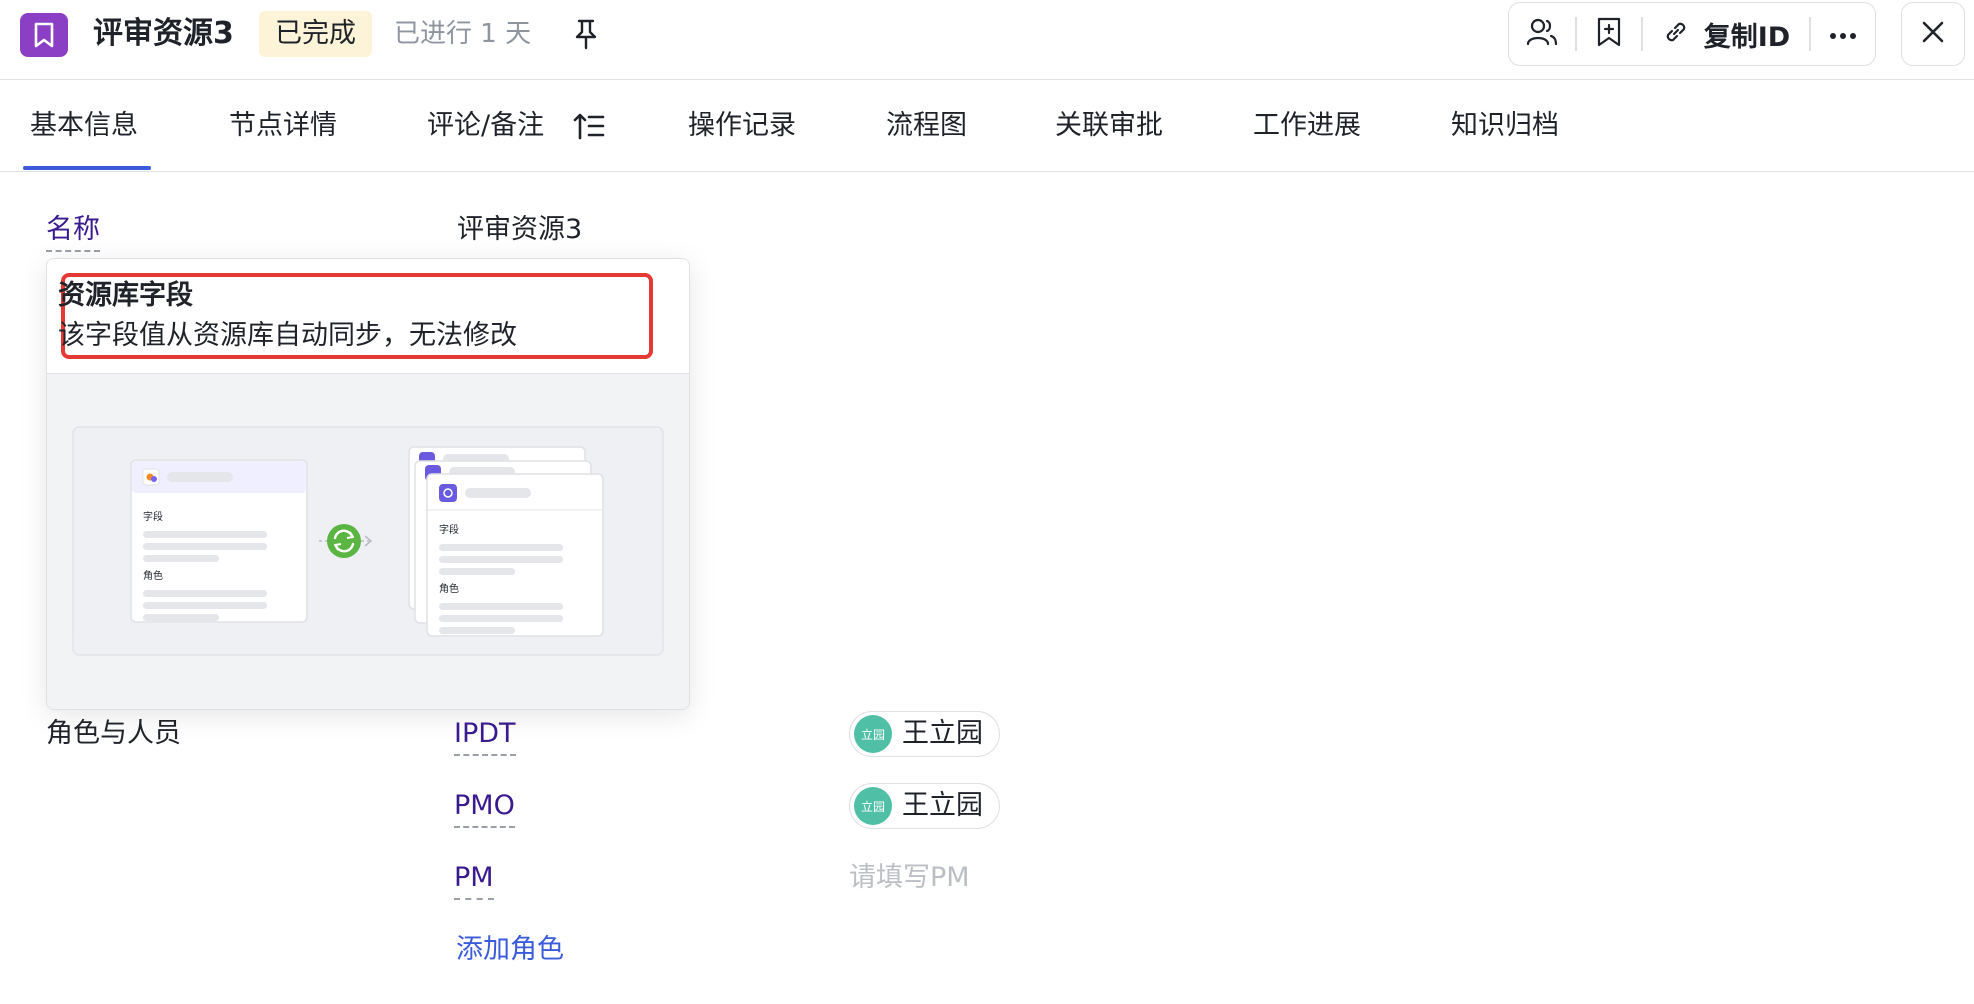 The height and width of the screenshot is (1004, 1974). I want to click on tab-work-progress: 工作进展, so click(1307, 126).